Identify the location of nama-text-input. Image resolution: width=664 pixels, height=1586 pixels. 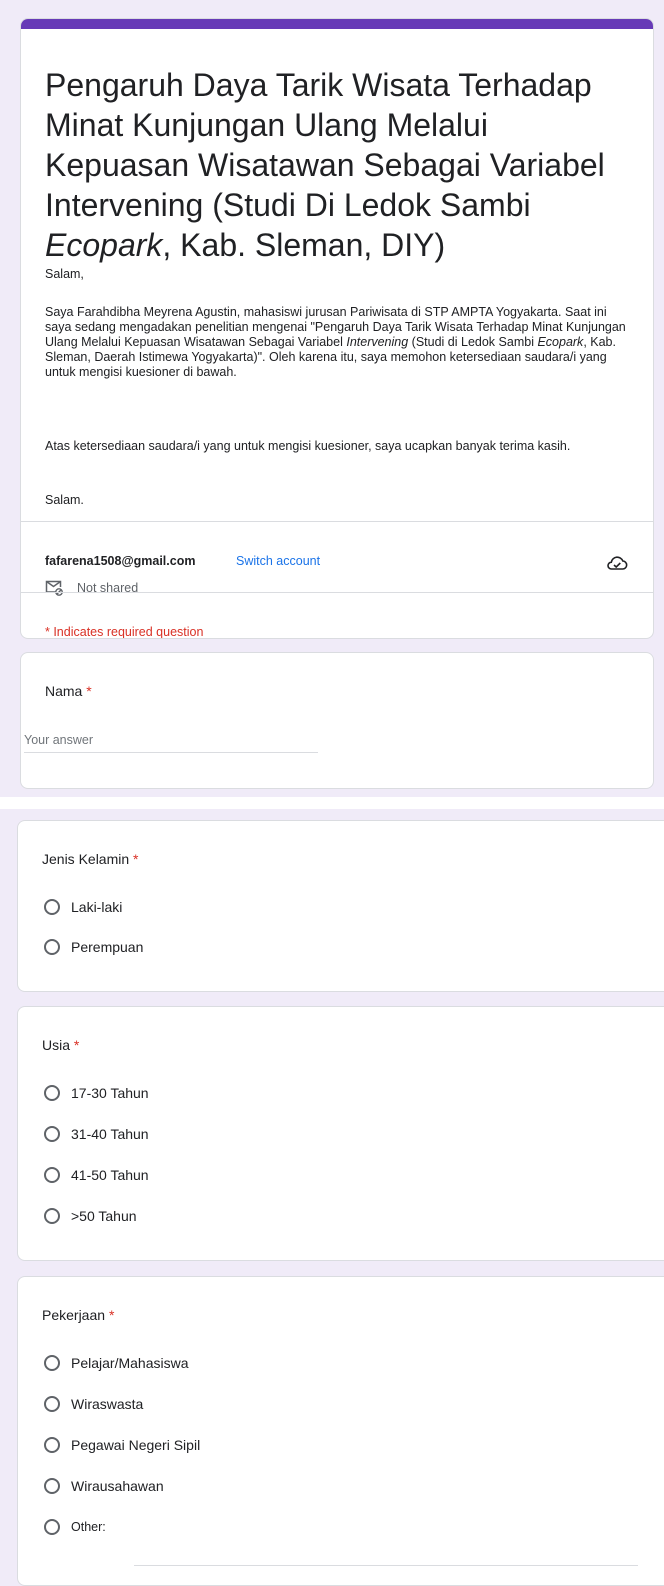
(171, 740).